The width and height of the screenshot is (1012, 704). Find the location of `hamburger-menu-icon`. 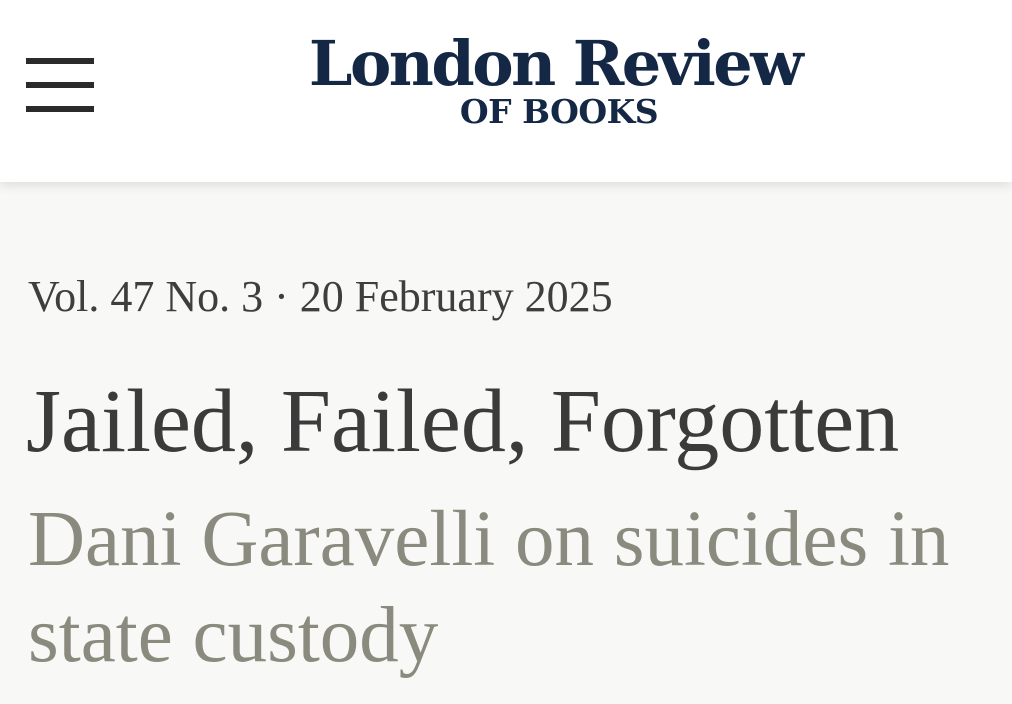

hamburger-menu-icon is located at coordinates (60, 87).